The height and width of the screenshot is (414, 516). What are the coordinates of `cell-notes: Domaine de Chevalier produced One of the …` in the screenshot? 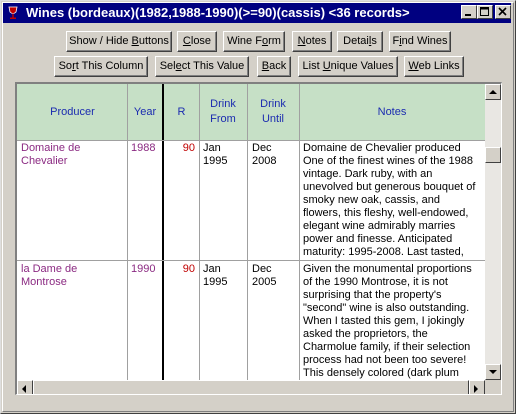 It's located at (393, 200).